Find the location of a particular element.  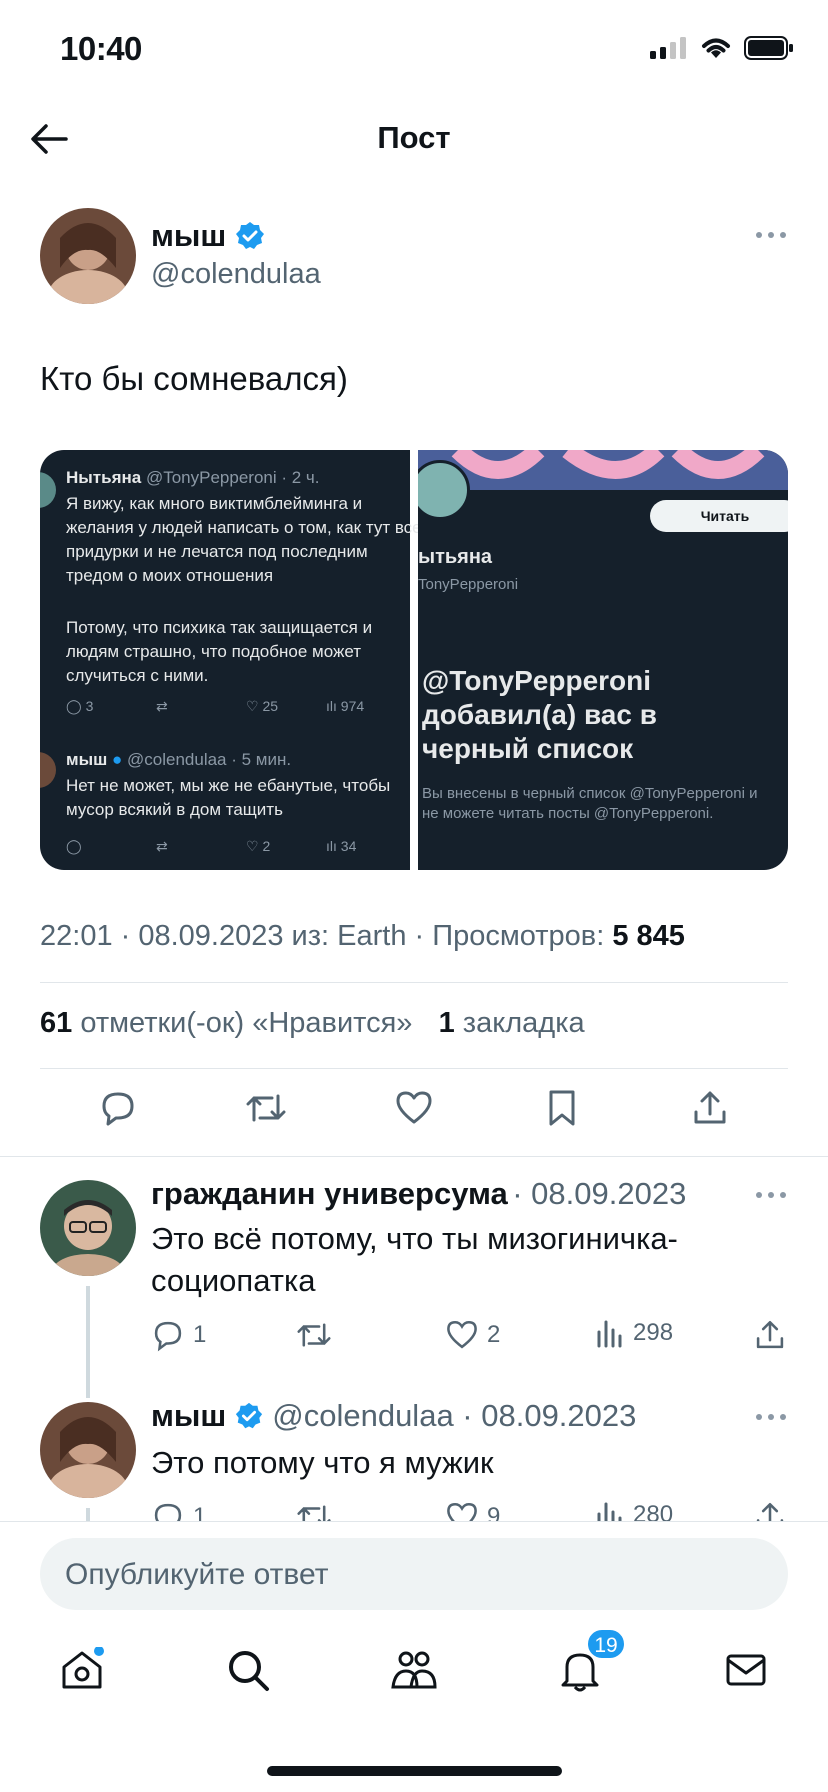

reply-like-button: 9 is located at coordinates (472, 1510).